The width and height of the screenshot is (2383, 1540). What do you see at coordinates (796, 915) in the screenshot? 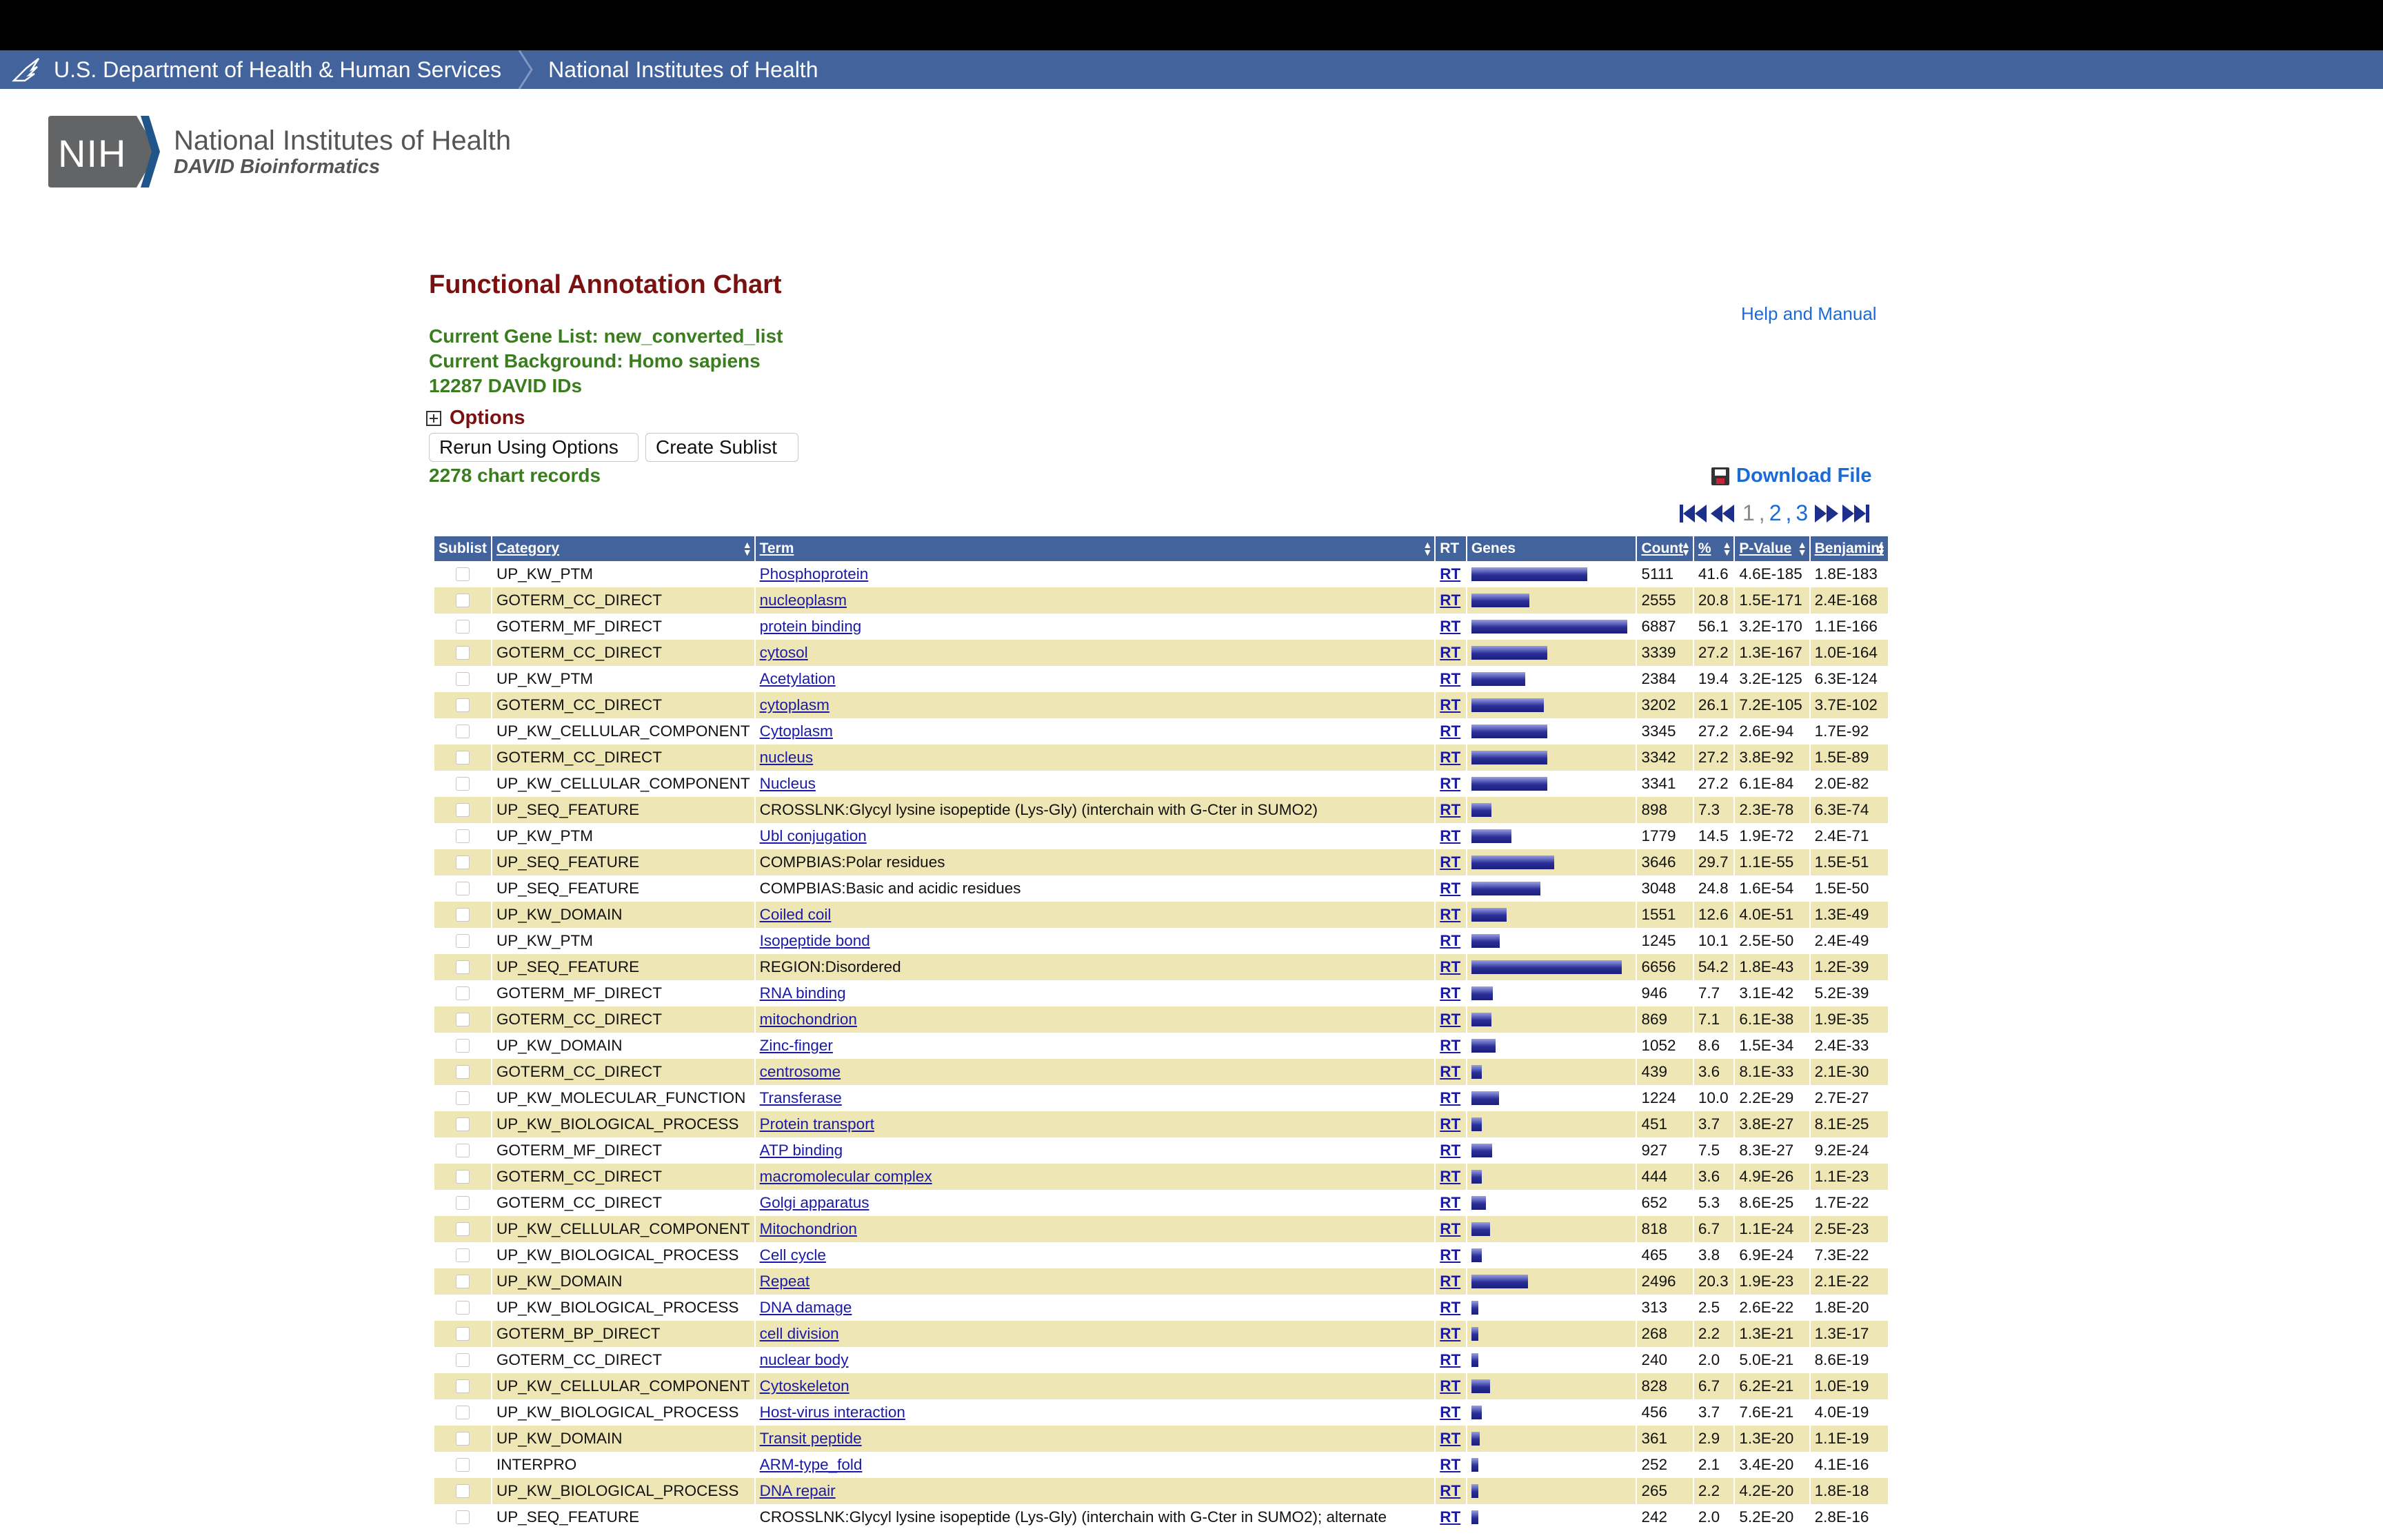
I see `term-link: Coiled coil` at bounding box center [796, 915].